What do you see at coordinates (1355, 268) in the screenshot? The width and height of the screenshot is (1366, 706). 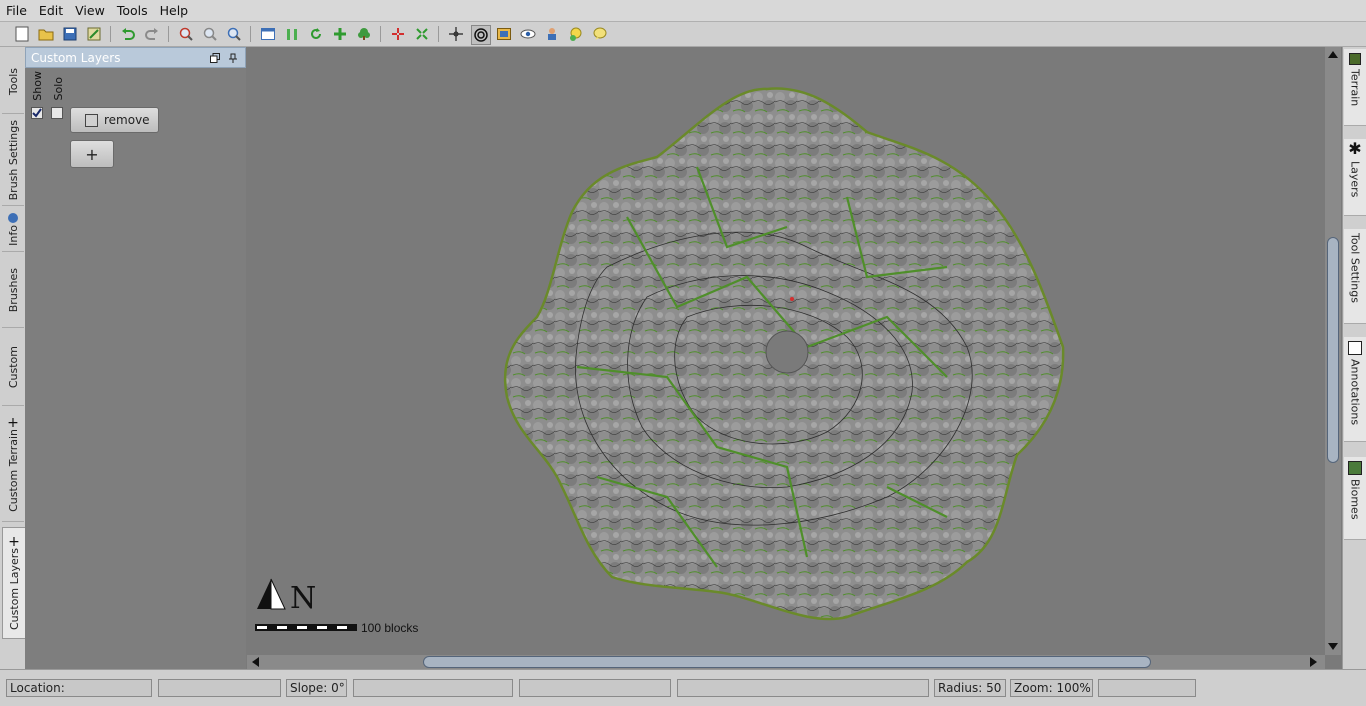 I see `tab-tool-settings-label: Tool Settings` at bounding box center [1355, 268].